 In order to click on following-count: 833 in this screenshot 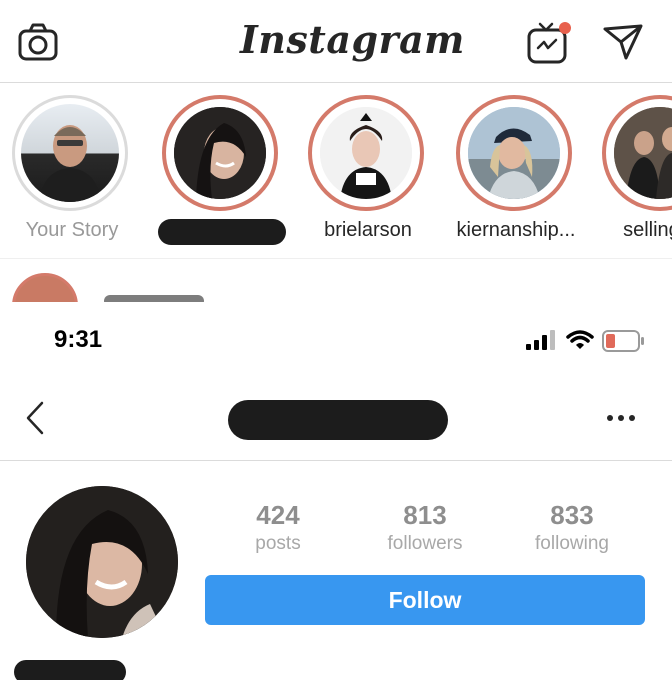, I will do `click(572, 515)`.